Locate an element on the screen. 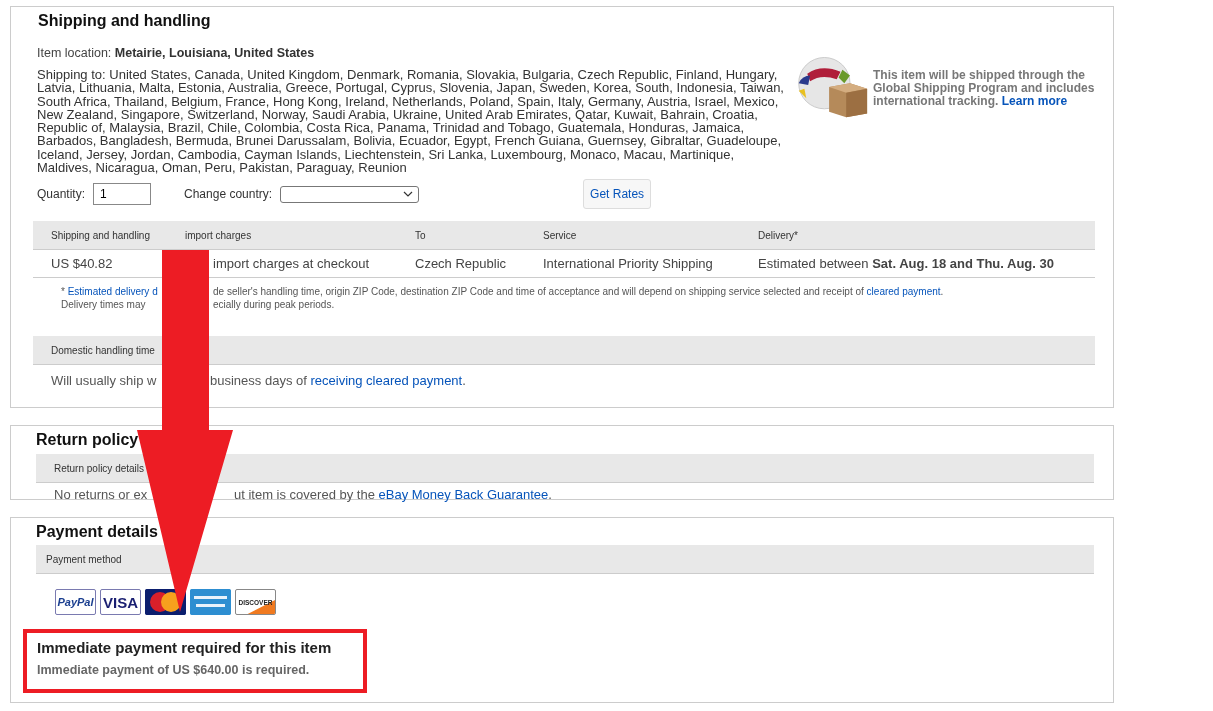 The width and height of the screenshot is (1213, 711). table-cell-text: import charges at checkout is located at coordinates (291, 264).